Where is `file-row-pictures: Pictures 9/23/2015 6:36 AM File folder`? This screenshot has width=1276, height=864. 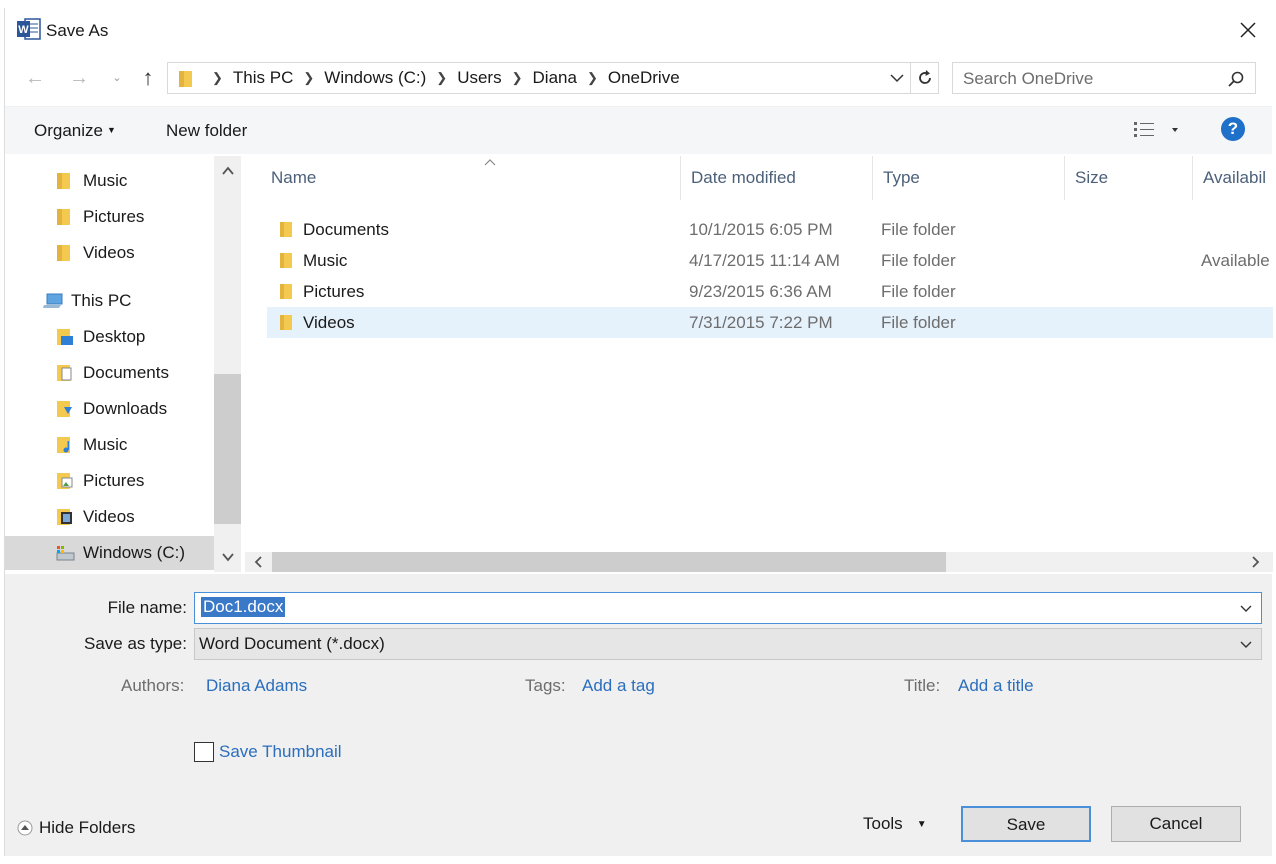 file-row-pictures: Pictures 9/23/2015 6:36 AM File folder is located at coordinates (770, 291).